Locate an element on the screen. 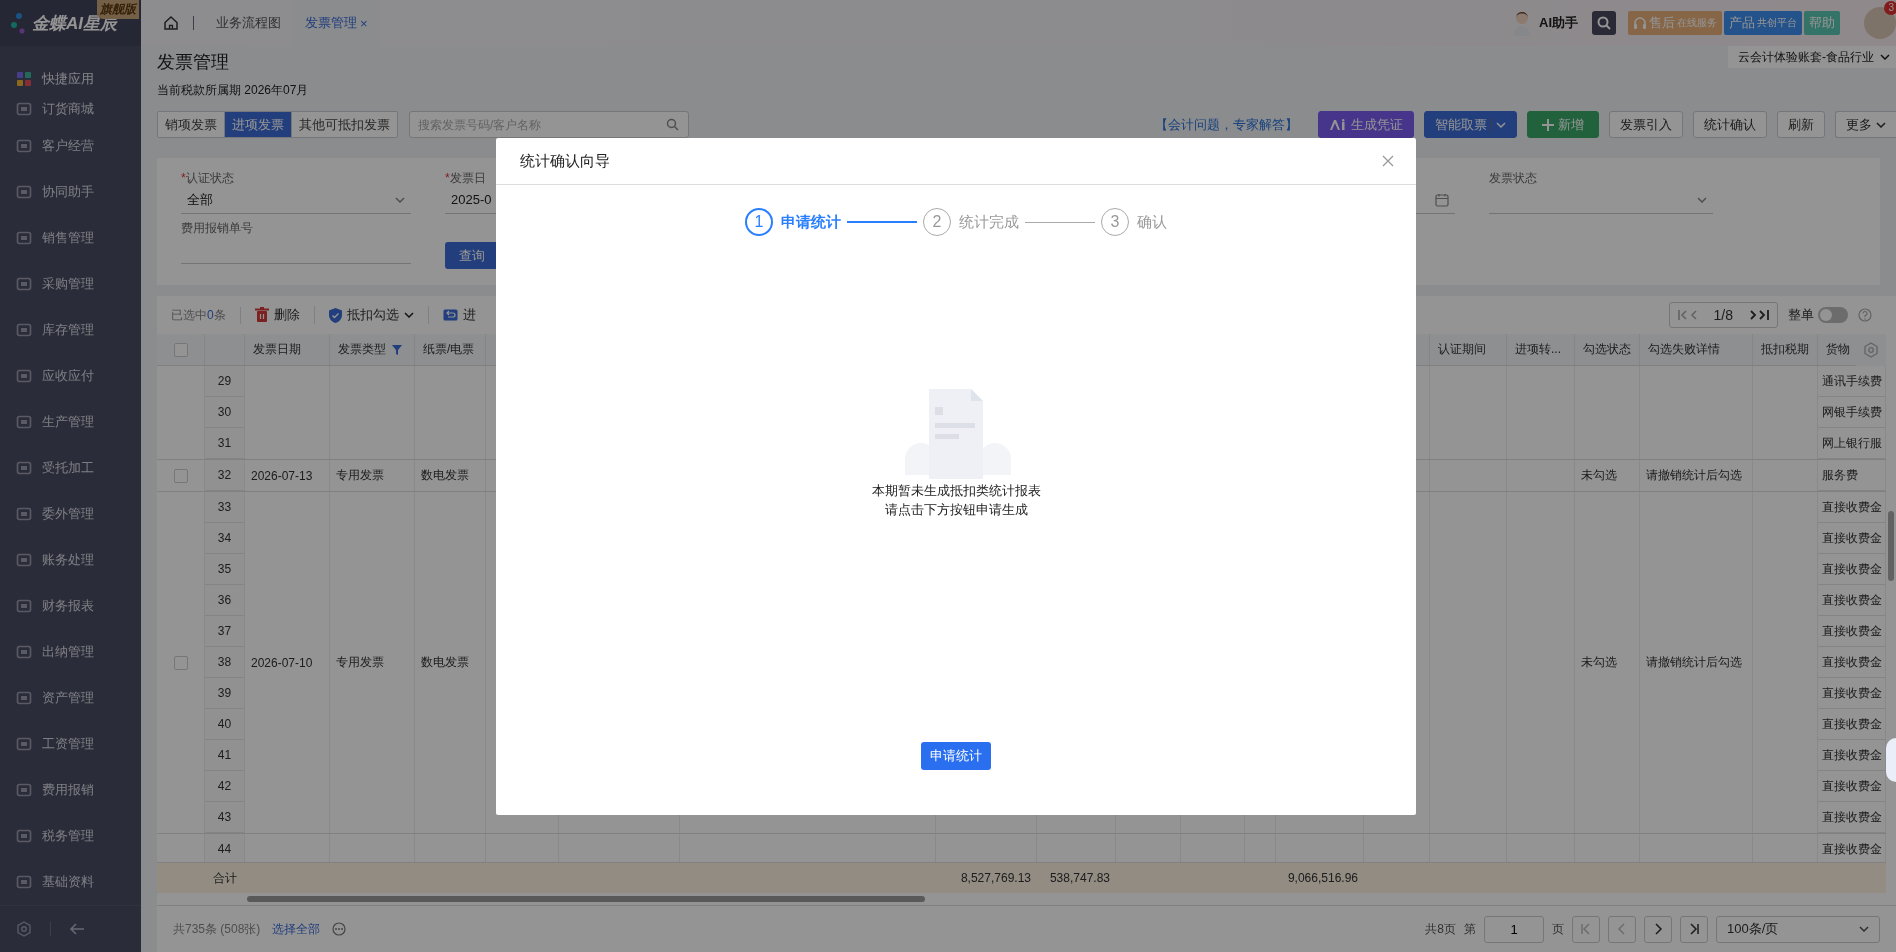 The image size is (1896, 952). table-cell: 未勾选 is located at coordinates (1599, 475).